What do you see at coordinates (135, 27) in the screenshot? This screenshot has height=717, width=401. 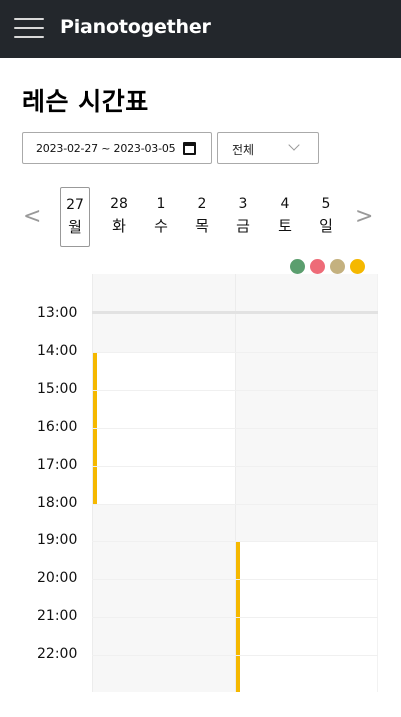 I see `app-title: Pianotogether` at bounding box center [135, 27].